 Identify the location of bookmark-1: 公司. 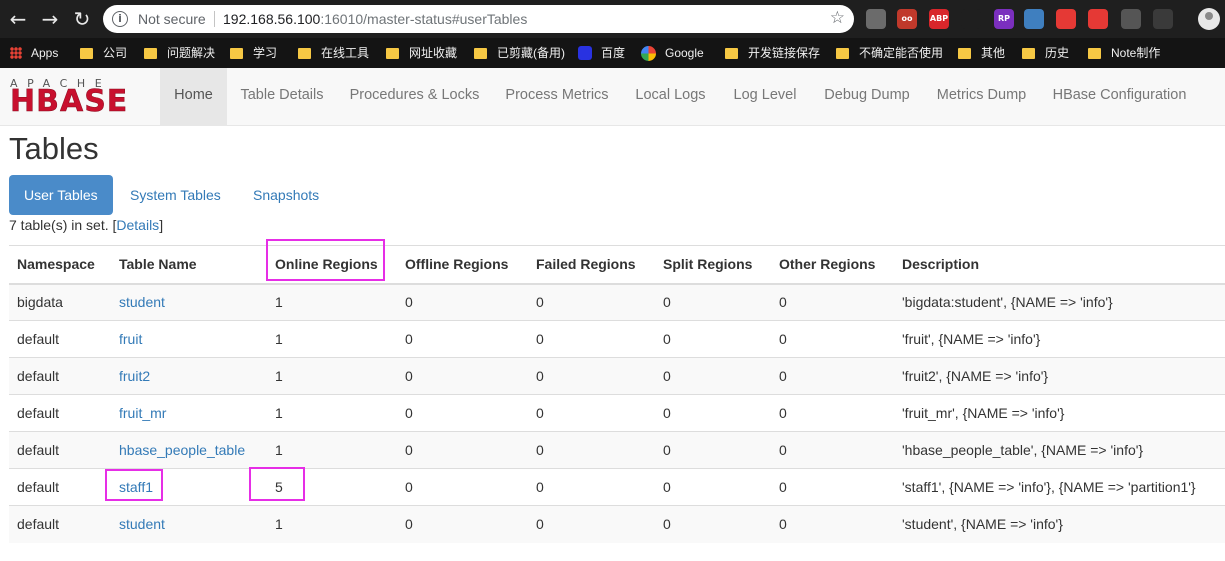
(103, 53).